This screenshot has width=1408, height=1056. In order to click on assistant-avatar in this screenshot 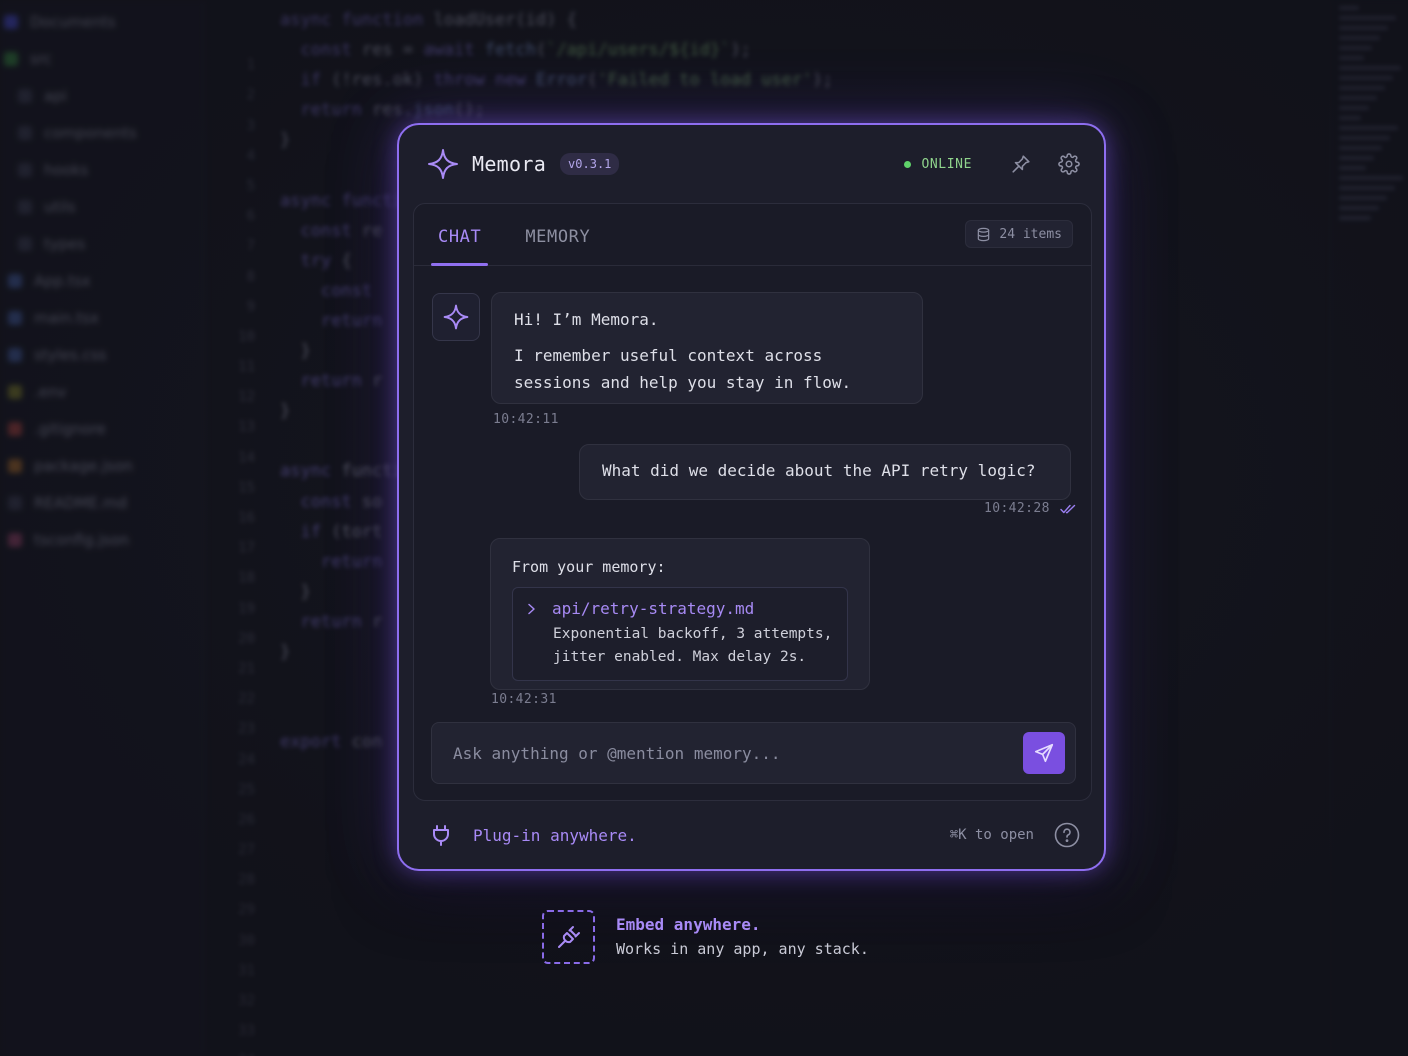, I will do `click(456, 317)`.